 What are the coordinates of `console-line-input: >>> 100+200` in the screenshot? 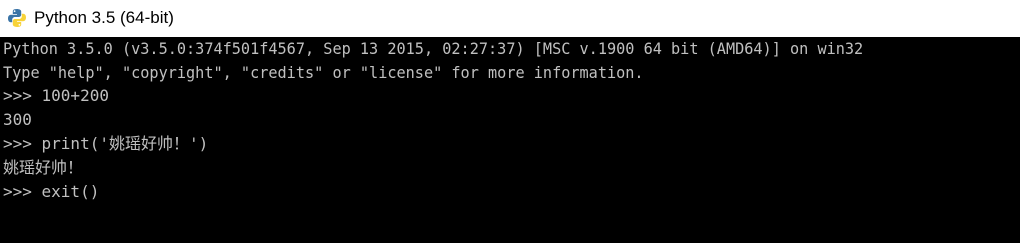 It's located at (56, 95).